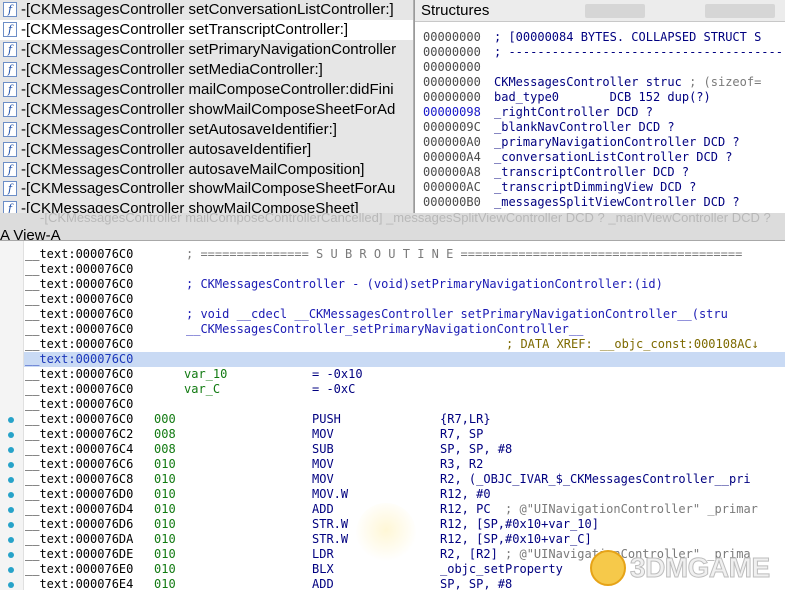 Image resolution: width=785 pixels, height=590 pixels. I want to click on operands: R12, [SP,#0x10+var_C], so click(516, 539).